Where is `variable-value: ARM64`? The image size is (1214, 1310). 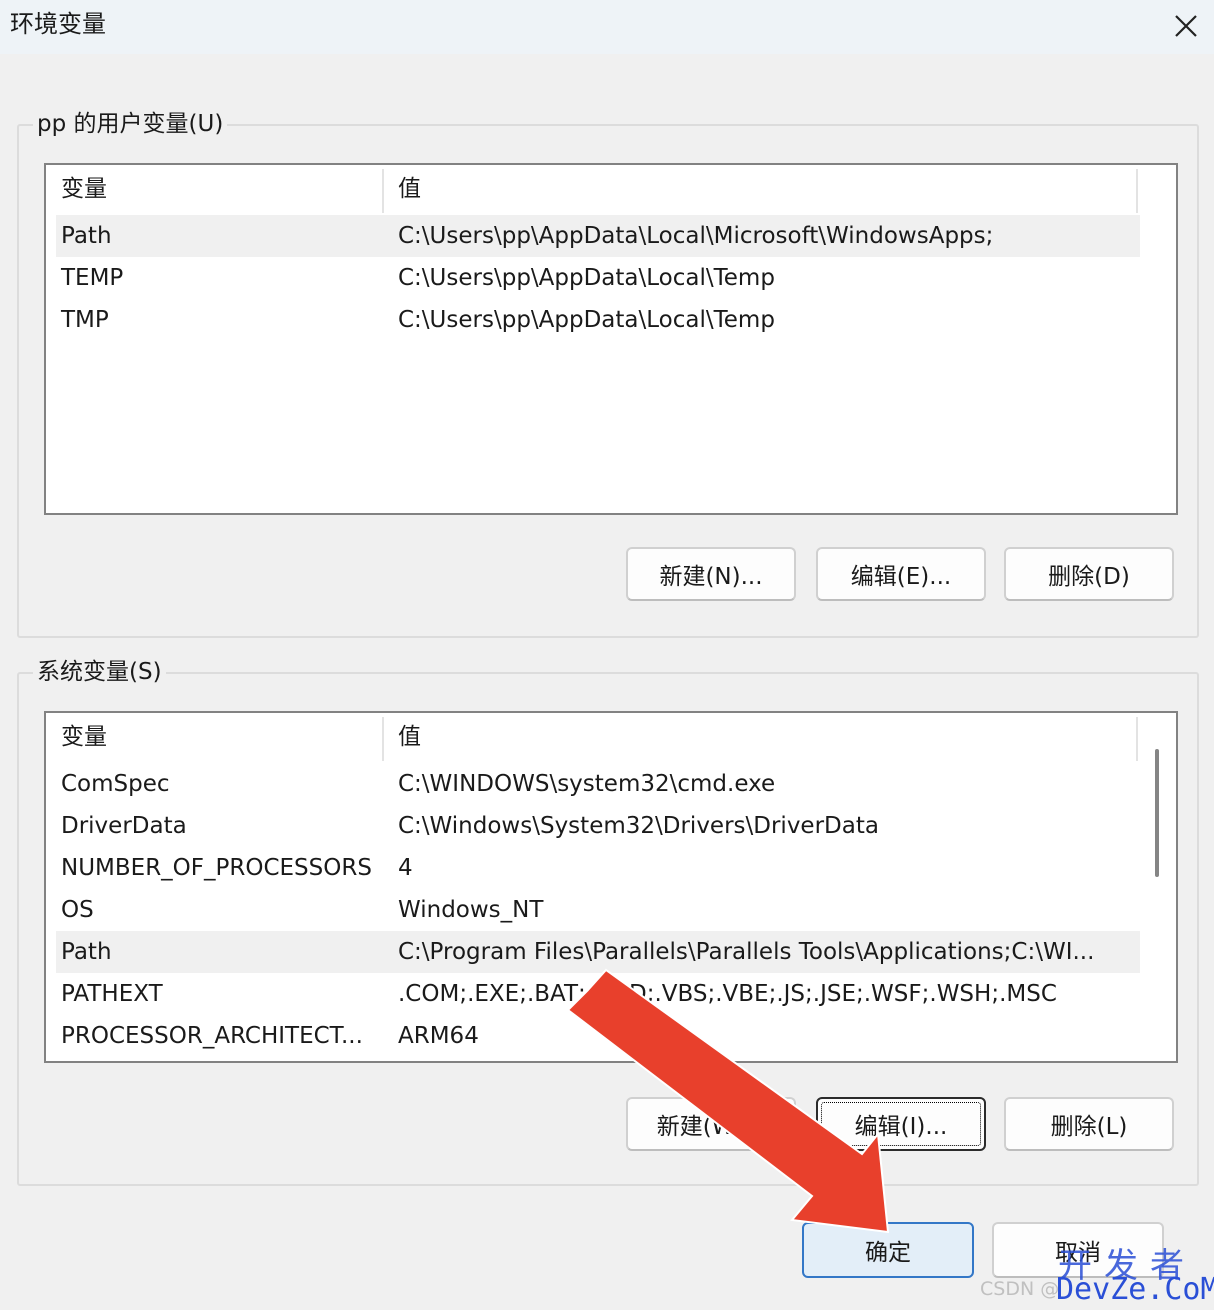 variable-value: ARM64 is located at coordinates (438, 1036).